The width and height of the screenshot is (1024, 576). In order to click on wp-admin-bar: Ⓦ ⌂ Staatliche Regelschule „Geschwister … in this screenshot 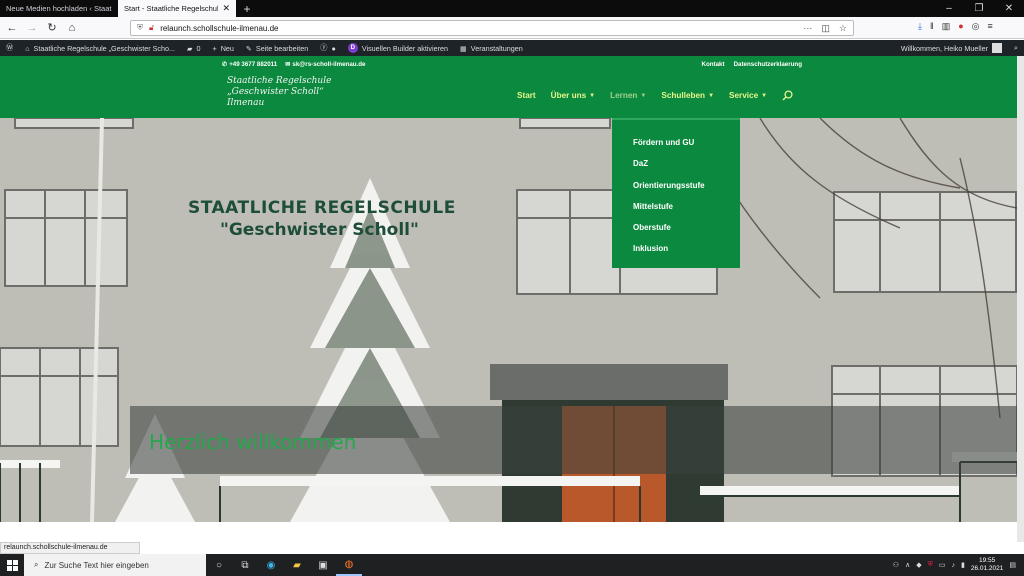, I will do `click(512, 48)`.